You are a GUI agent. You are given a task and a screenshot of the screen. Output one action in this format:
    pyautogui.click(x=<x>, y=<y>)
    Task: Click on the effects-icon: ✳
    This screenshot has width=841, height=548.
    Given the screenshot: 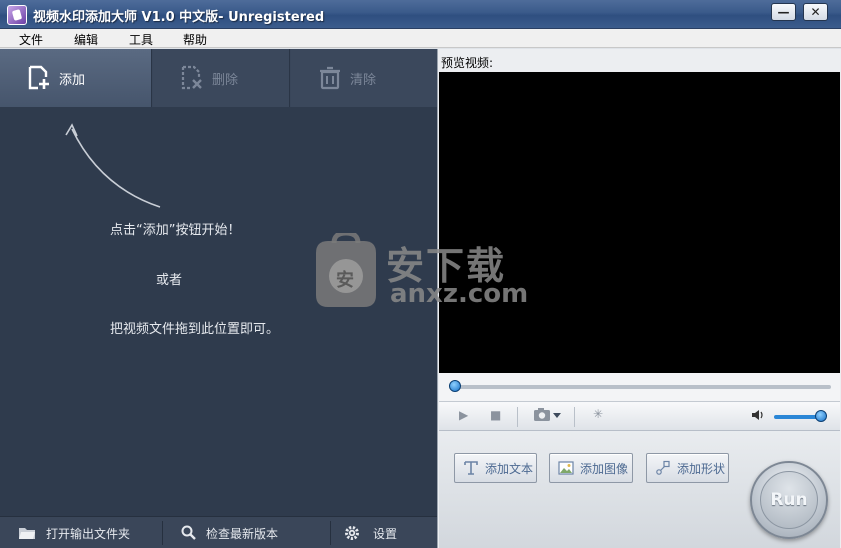 What is the action you would take?
    pyautogui.click(x=598, y=414)
    